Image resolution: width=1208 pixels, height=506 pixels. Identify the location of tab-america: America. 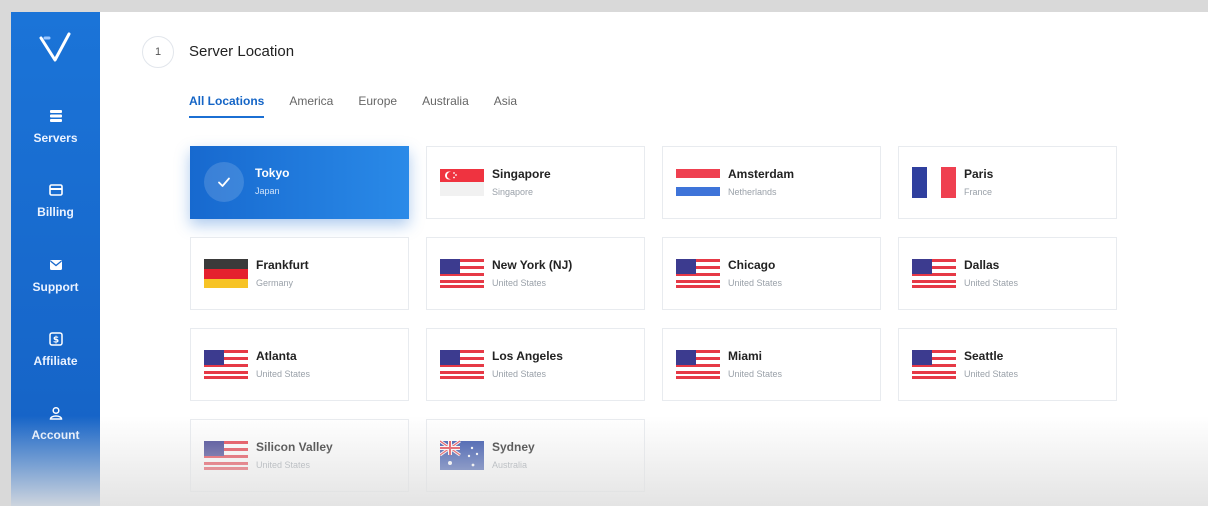
(311, 106).